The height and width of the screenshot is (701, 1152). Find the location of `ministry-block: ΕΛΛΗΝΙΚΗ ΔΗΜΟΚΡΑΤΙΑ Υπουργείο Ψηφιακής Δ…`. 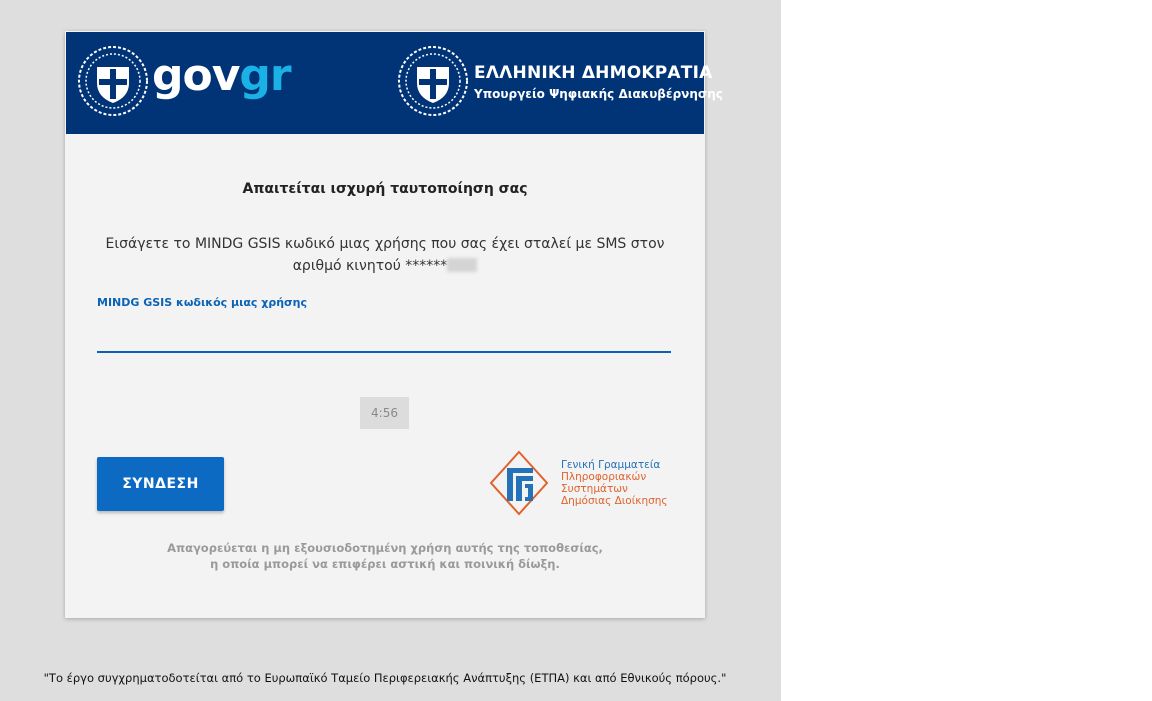

ministry-block: ΕΛΛΗΝΙΚΗ ΔΗΜΟΚΡΑΤΙΑ Υπουργείο Ψηφιακής Δ… is located at coordinates (598, 82).